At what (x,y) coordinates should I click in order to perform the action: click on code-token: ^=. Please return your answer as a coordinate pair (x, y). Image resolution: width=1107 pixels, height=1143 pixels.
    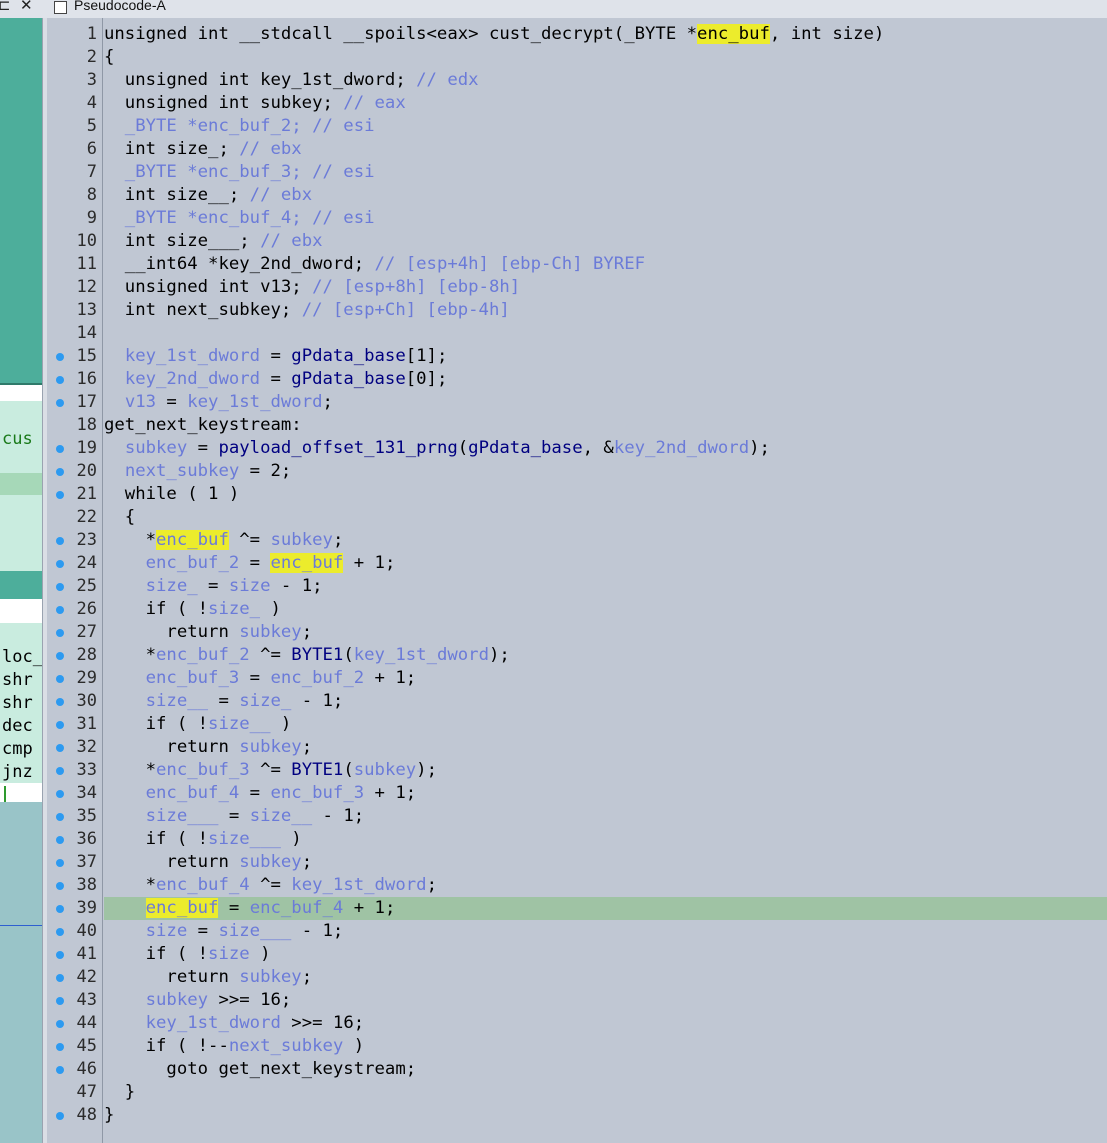
    Looking at the image, I should click on (249, 540).